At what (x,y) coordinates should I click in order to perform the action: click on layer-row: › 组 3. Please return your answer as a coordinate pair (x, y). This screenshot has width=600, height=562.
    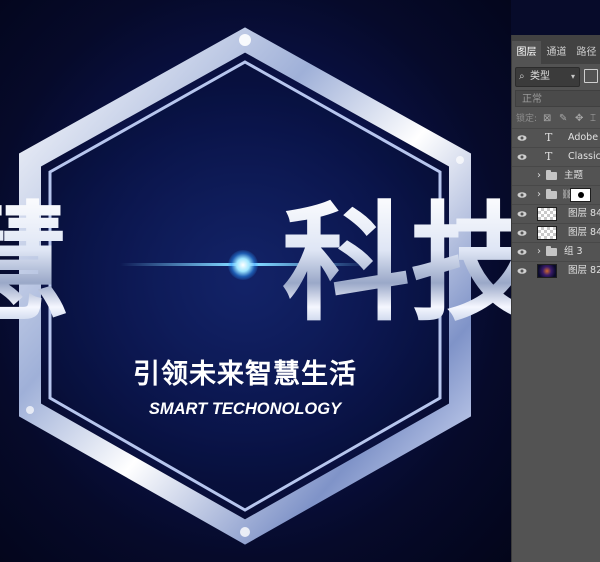
    Looking at the image, I should click on (556, 251).